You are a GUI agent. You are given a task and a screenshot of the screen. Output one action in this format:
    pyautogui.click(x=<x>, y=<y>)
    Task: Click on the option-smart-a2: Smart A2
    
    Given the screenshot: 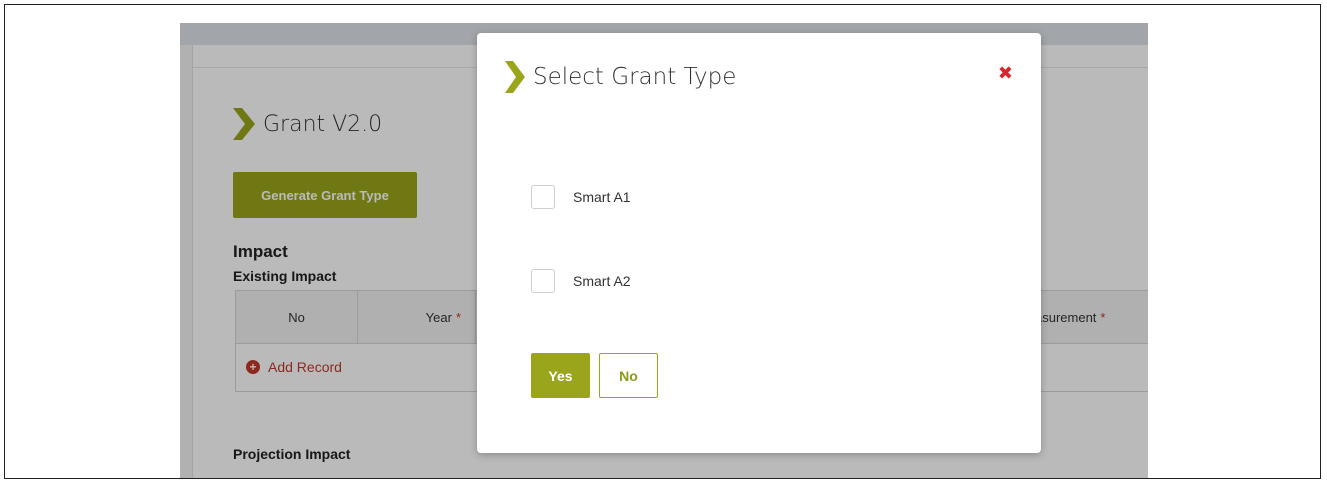 What is the action you would take?
    pyautogui.click(x=581, y=281)
    